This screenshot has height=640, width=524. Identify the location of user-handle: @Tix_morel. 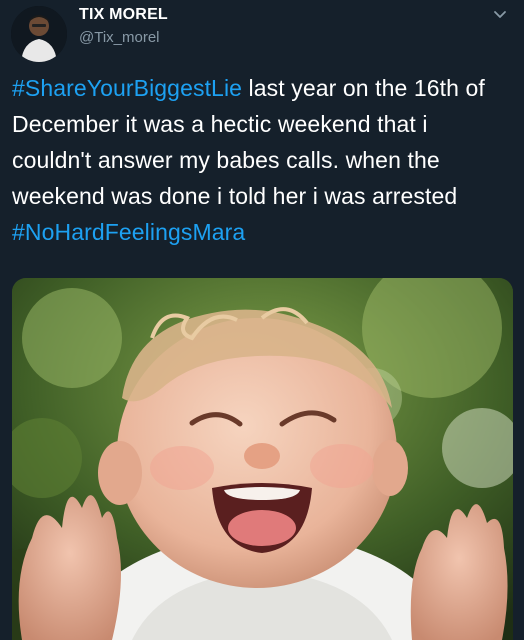
(119, 37).